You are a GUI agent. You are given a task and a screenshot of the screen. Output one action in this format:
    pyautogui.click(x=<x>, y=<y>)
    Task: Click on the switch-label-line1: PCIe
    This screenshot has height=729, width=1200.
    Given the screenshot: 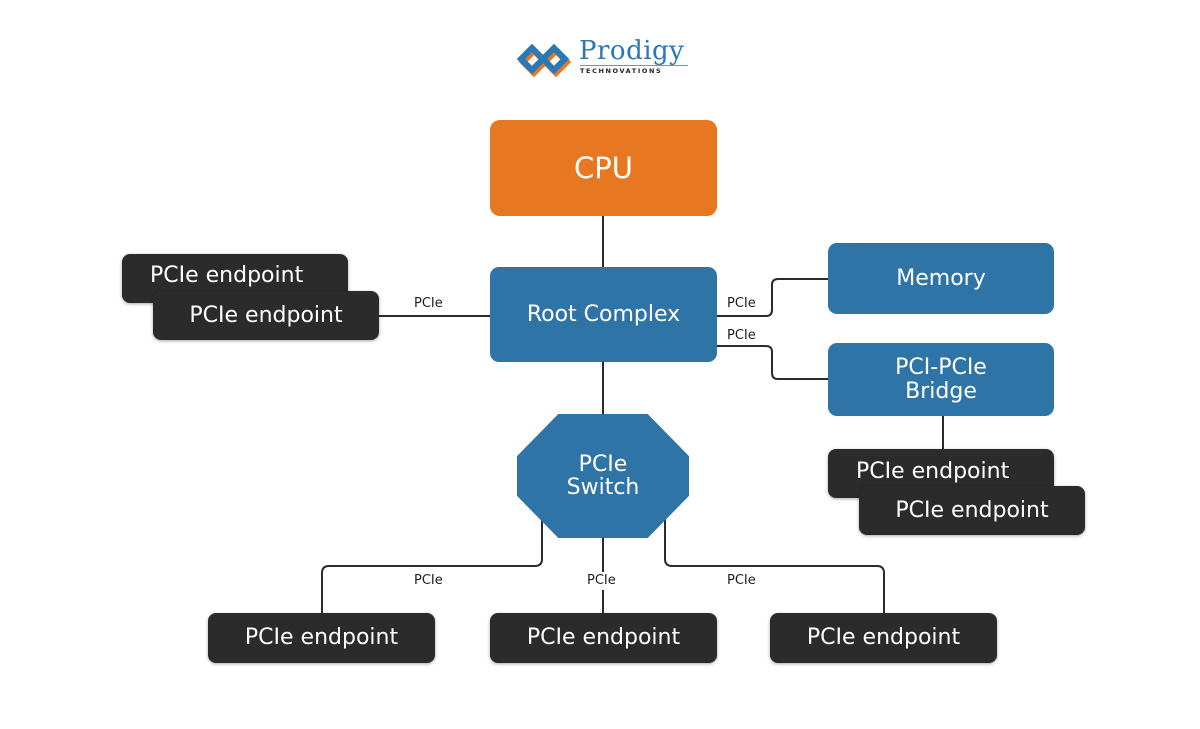 What is the action you would take?
    pyautogui.click(x=603, y=464)
    